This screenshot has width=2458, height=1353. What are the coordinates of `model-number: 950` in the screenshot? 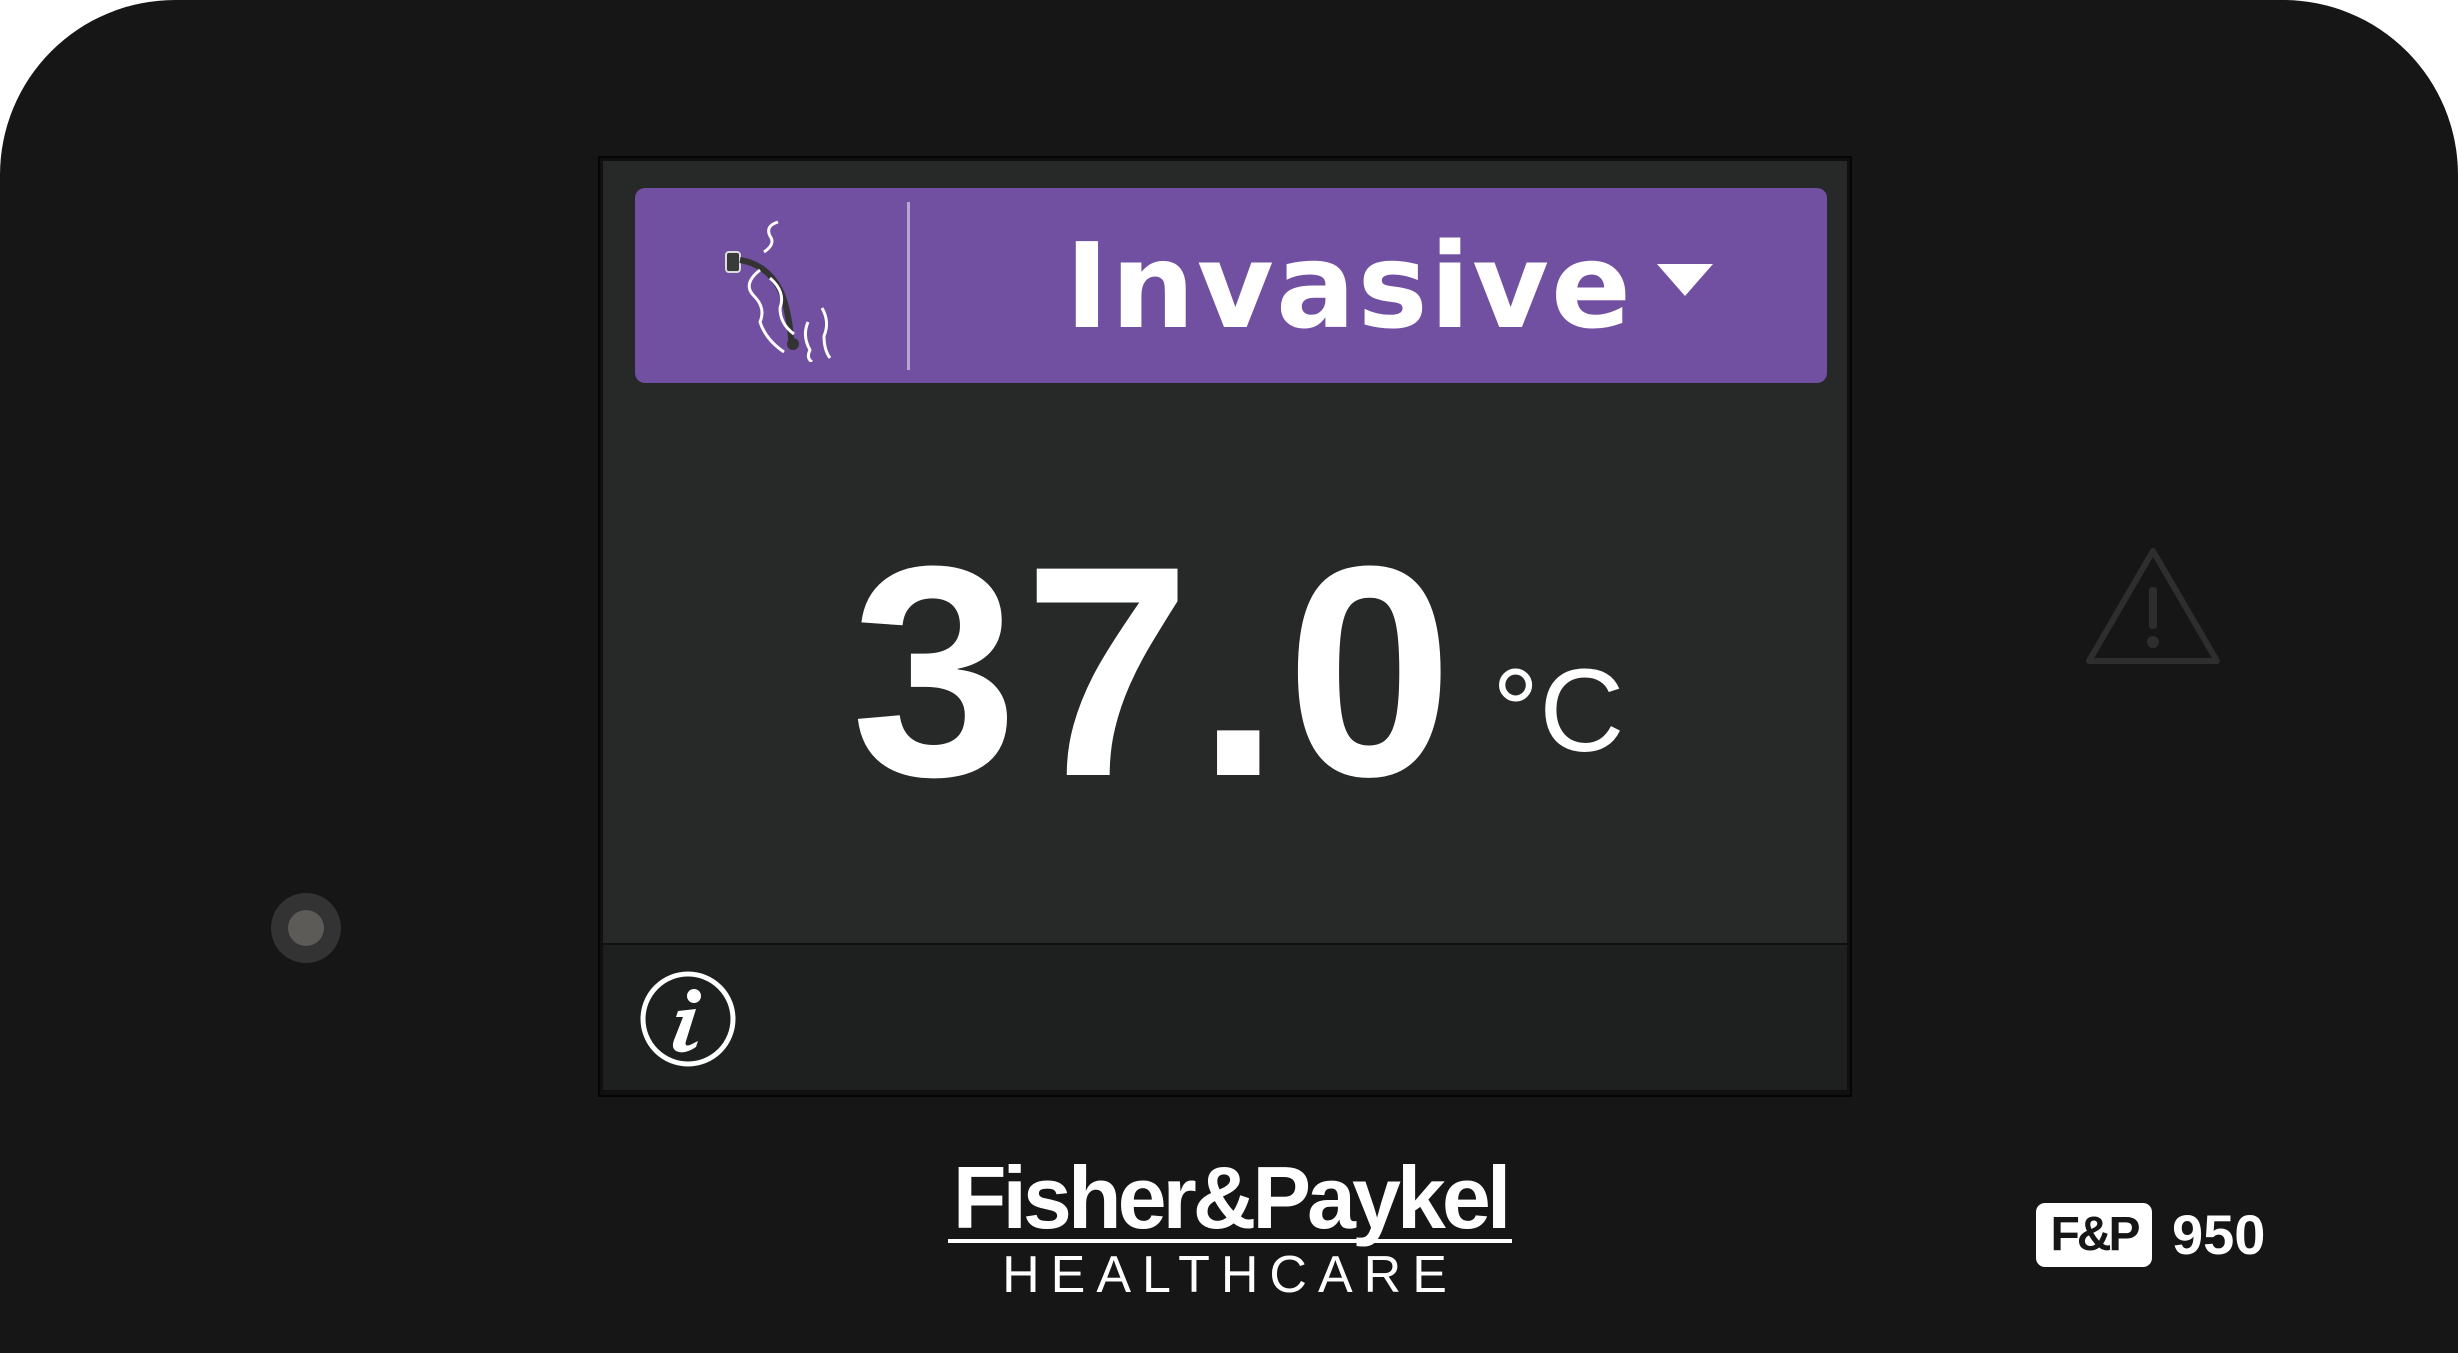 It's located at (2219, 1234).